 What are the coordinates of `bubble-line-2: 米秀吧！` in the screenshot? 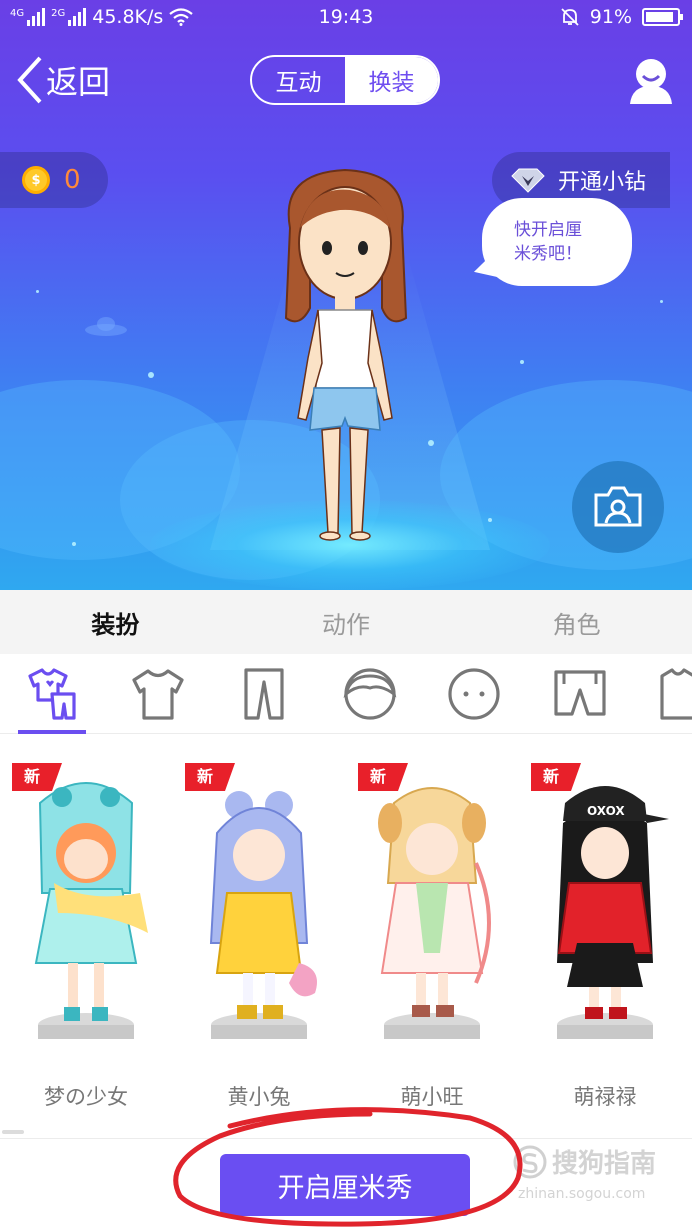 It's located at (548, 254).